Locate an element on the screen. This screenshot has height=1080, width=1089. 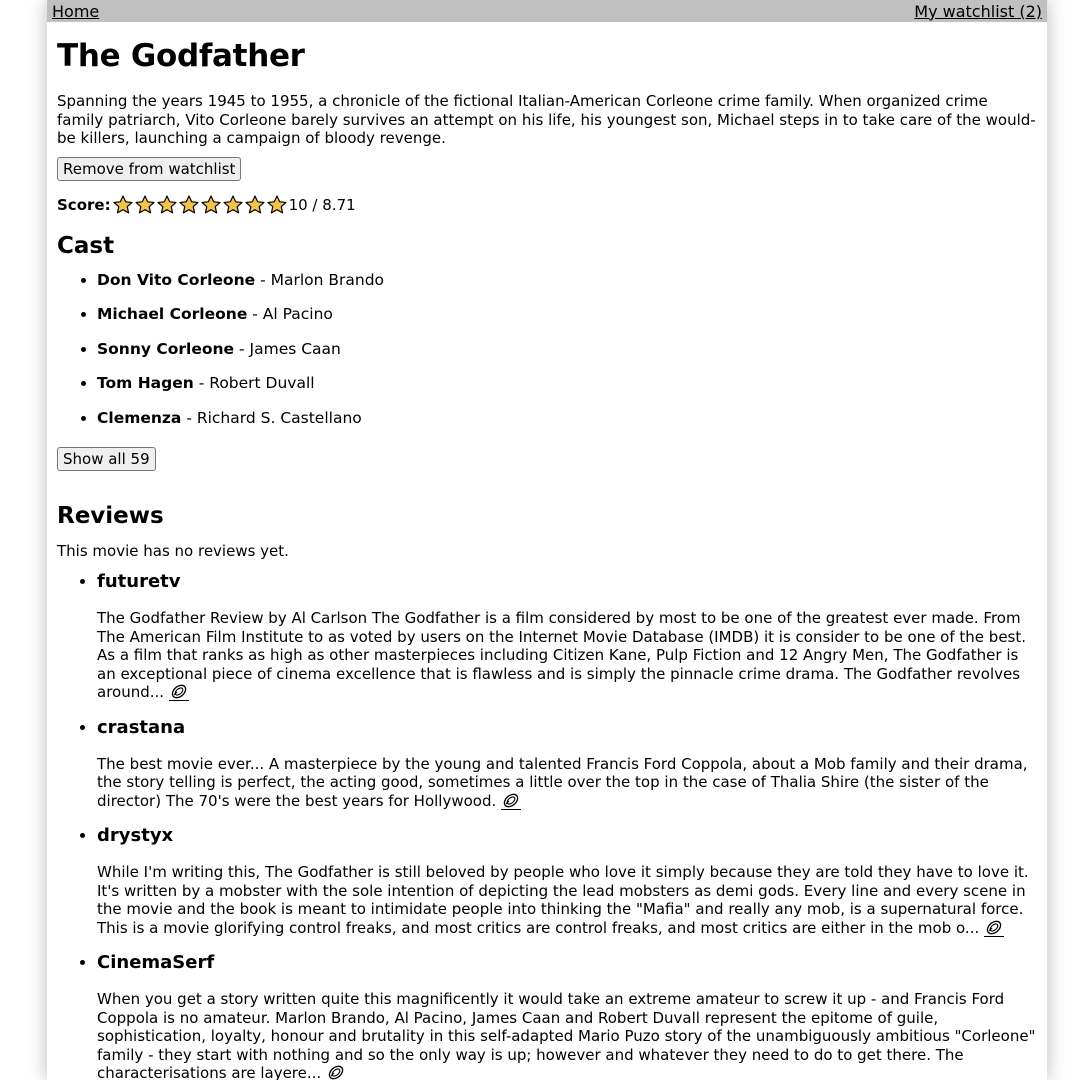
cast-item: Sonny Corleone - James Caan is located at coordinates (567, 357).